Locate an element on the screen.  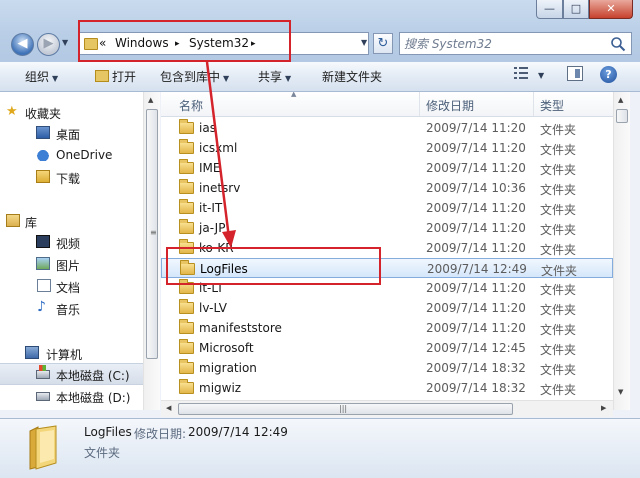
recent-pages-dropdown: ▼ is located at coordinates (65, 42).